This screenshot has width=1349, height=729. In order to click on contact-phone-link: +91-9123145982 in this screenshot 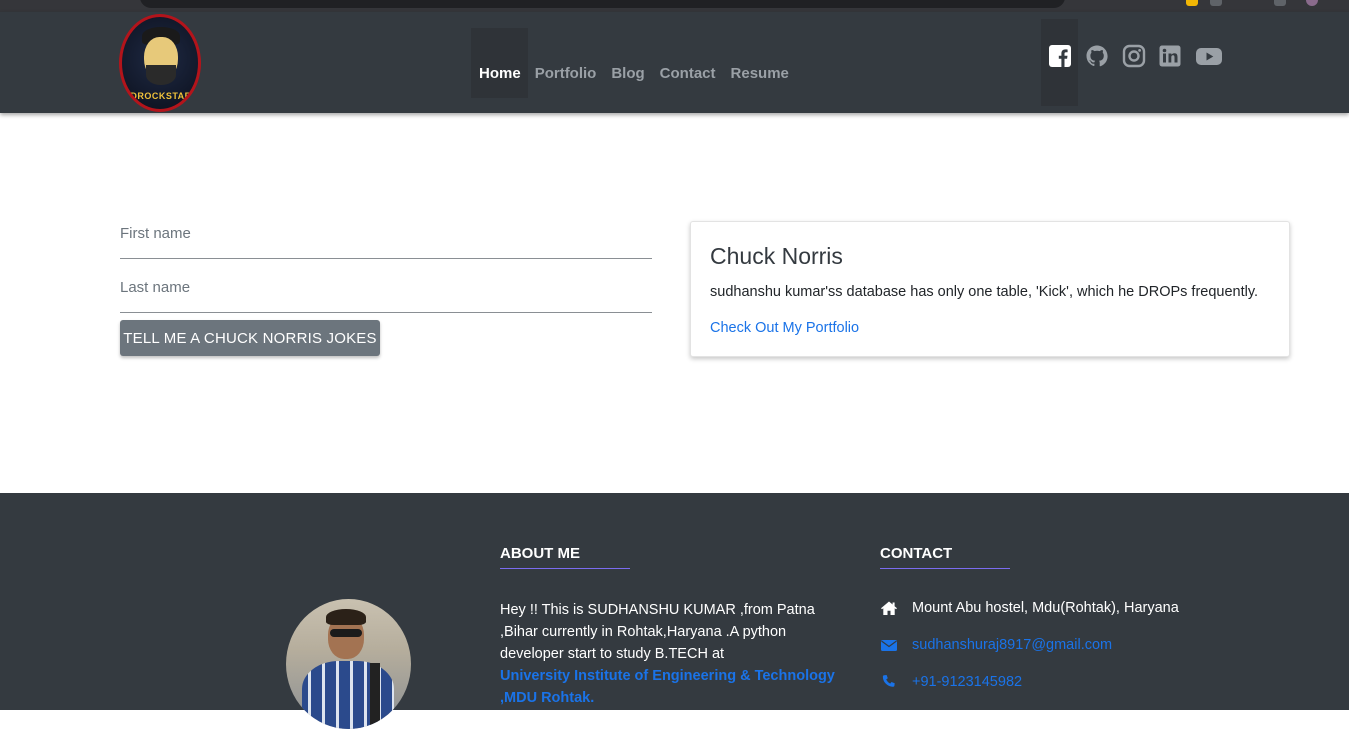, I will do `click(967, 682)`.